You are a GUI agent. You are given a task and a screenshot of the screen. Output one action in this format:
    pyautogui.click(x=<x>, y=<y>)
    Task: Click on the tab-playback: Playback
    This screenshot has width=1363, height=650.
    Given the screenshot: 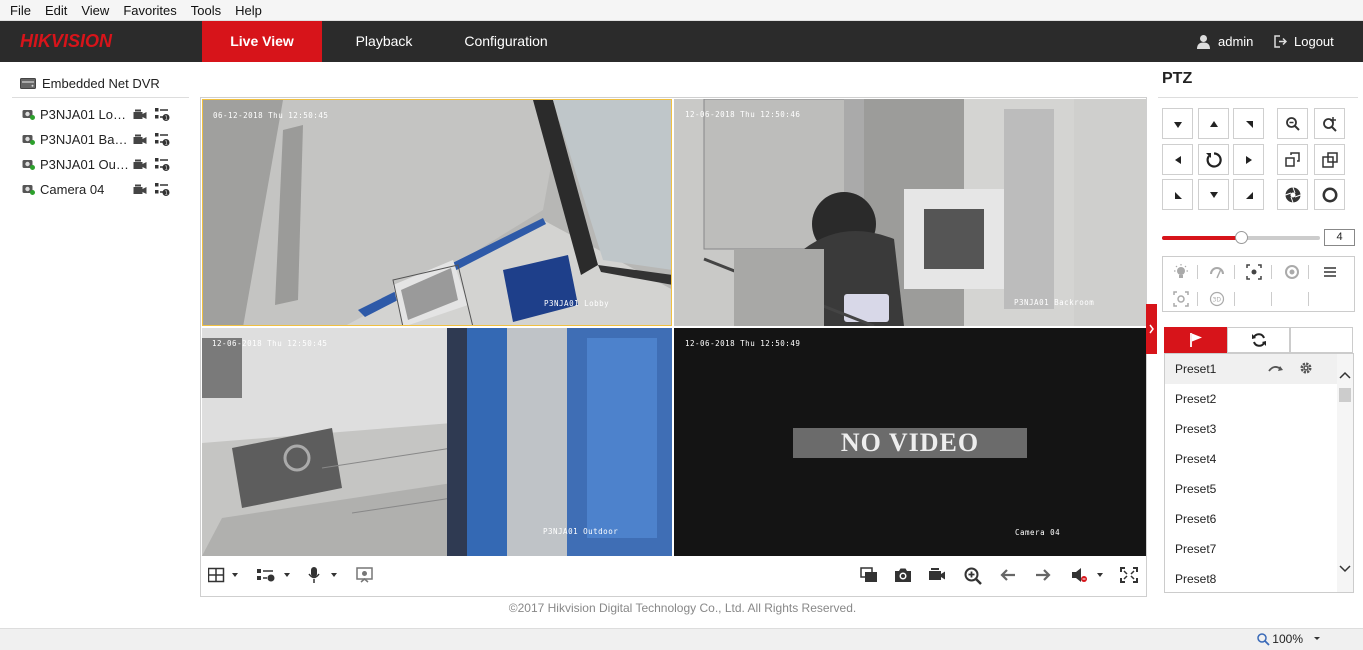 What is the action you would take?
    pyautogui.click(x=384, y=41)
    